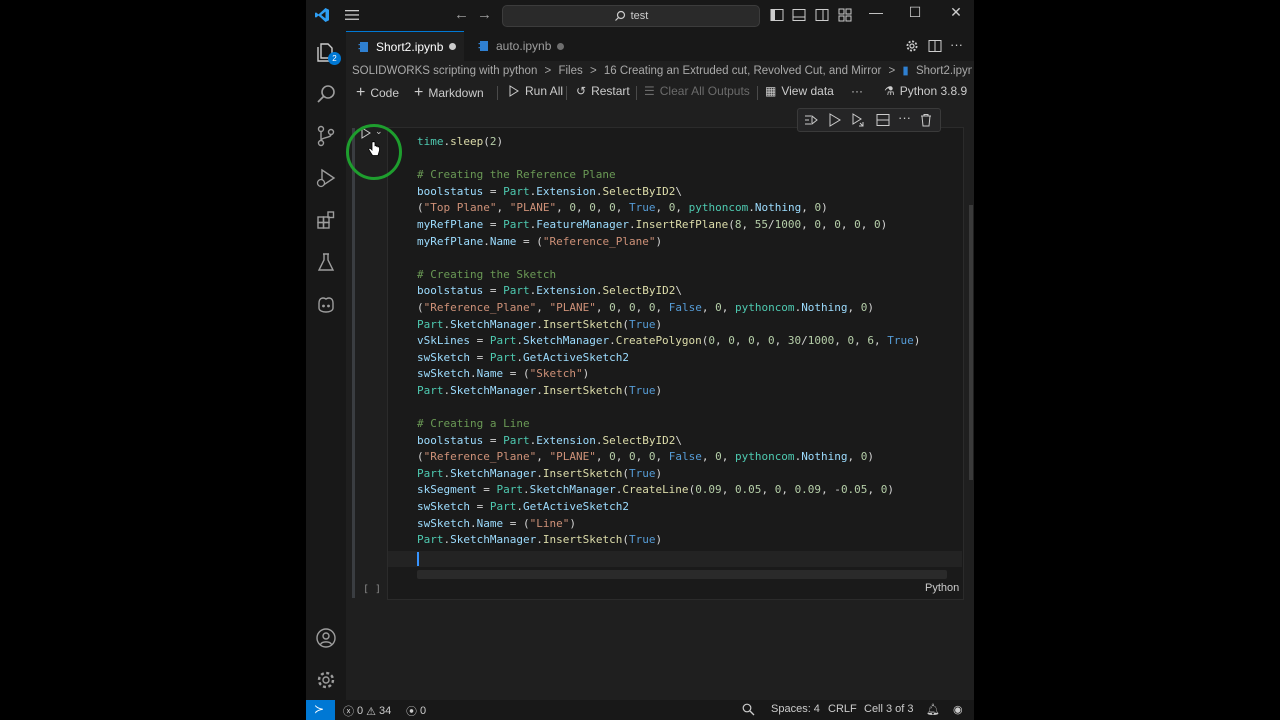 The image size is (1280, 720). What do you see at coordinates (889, 709) in the screenshot?
I see `cell-position-indicator: Cell 3 of 3` at bounding box center [889, 709].